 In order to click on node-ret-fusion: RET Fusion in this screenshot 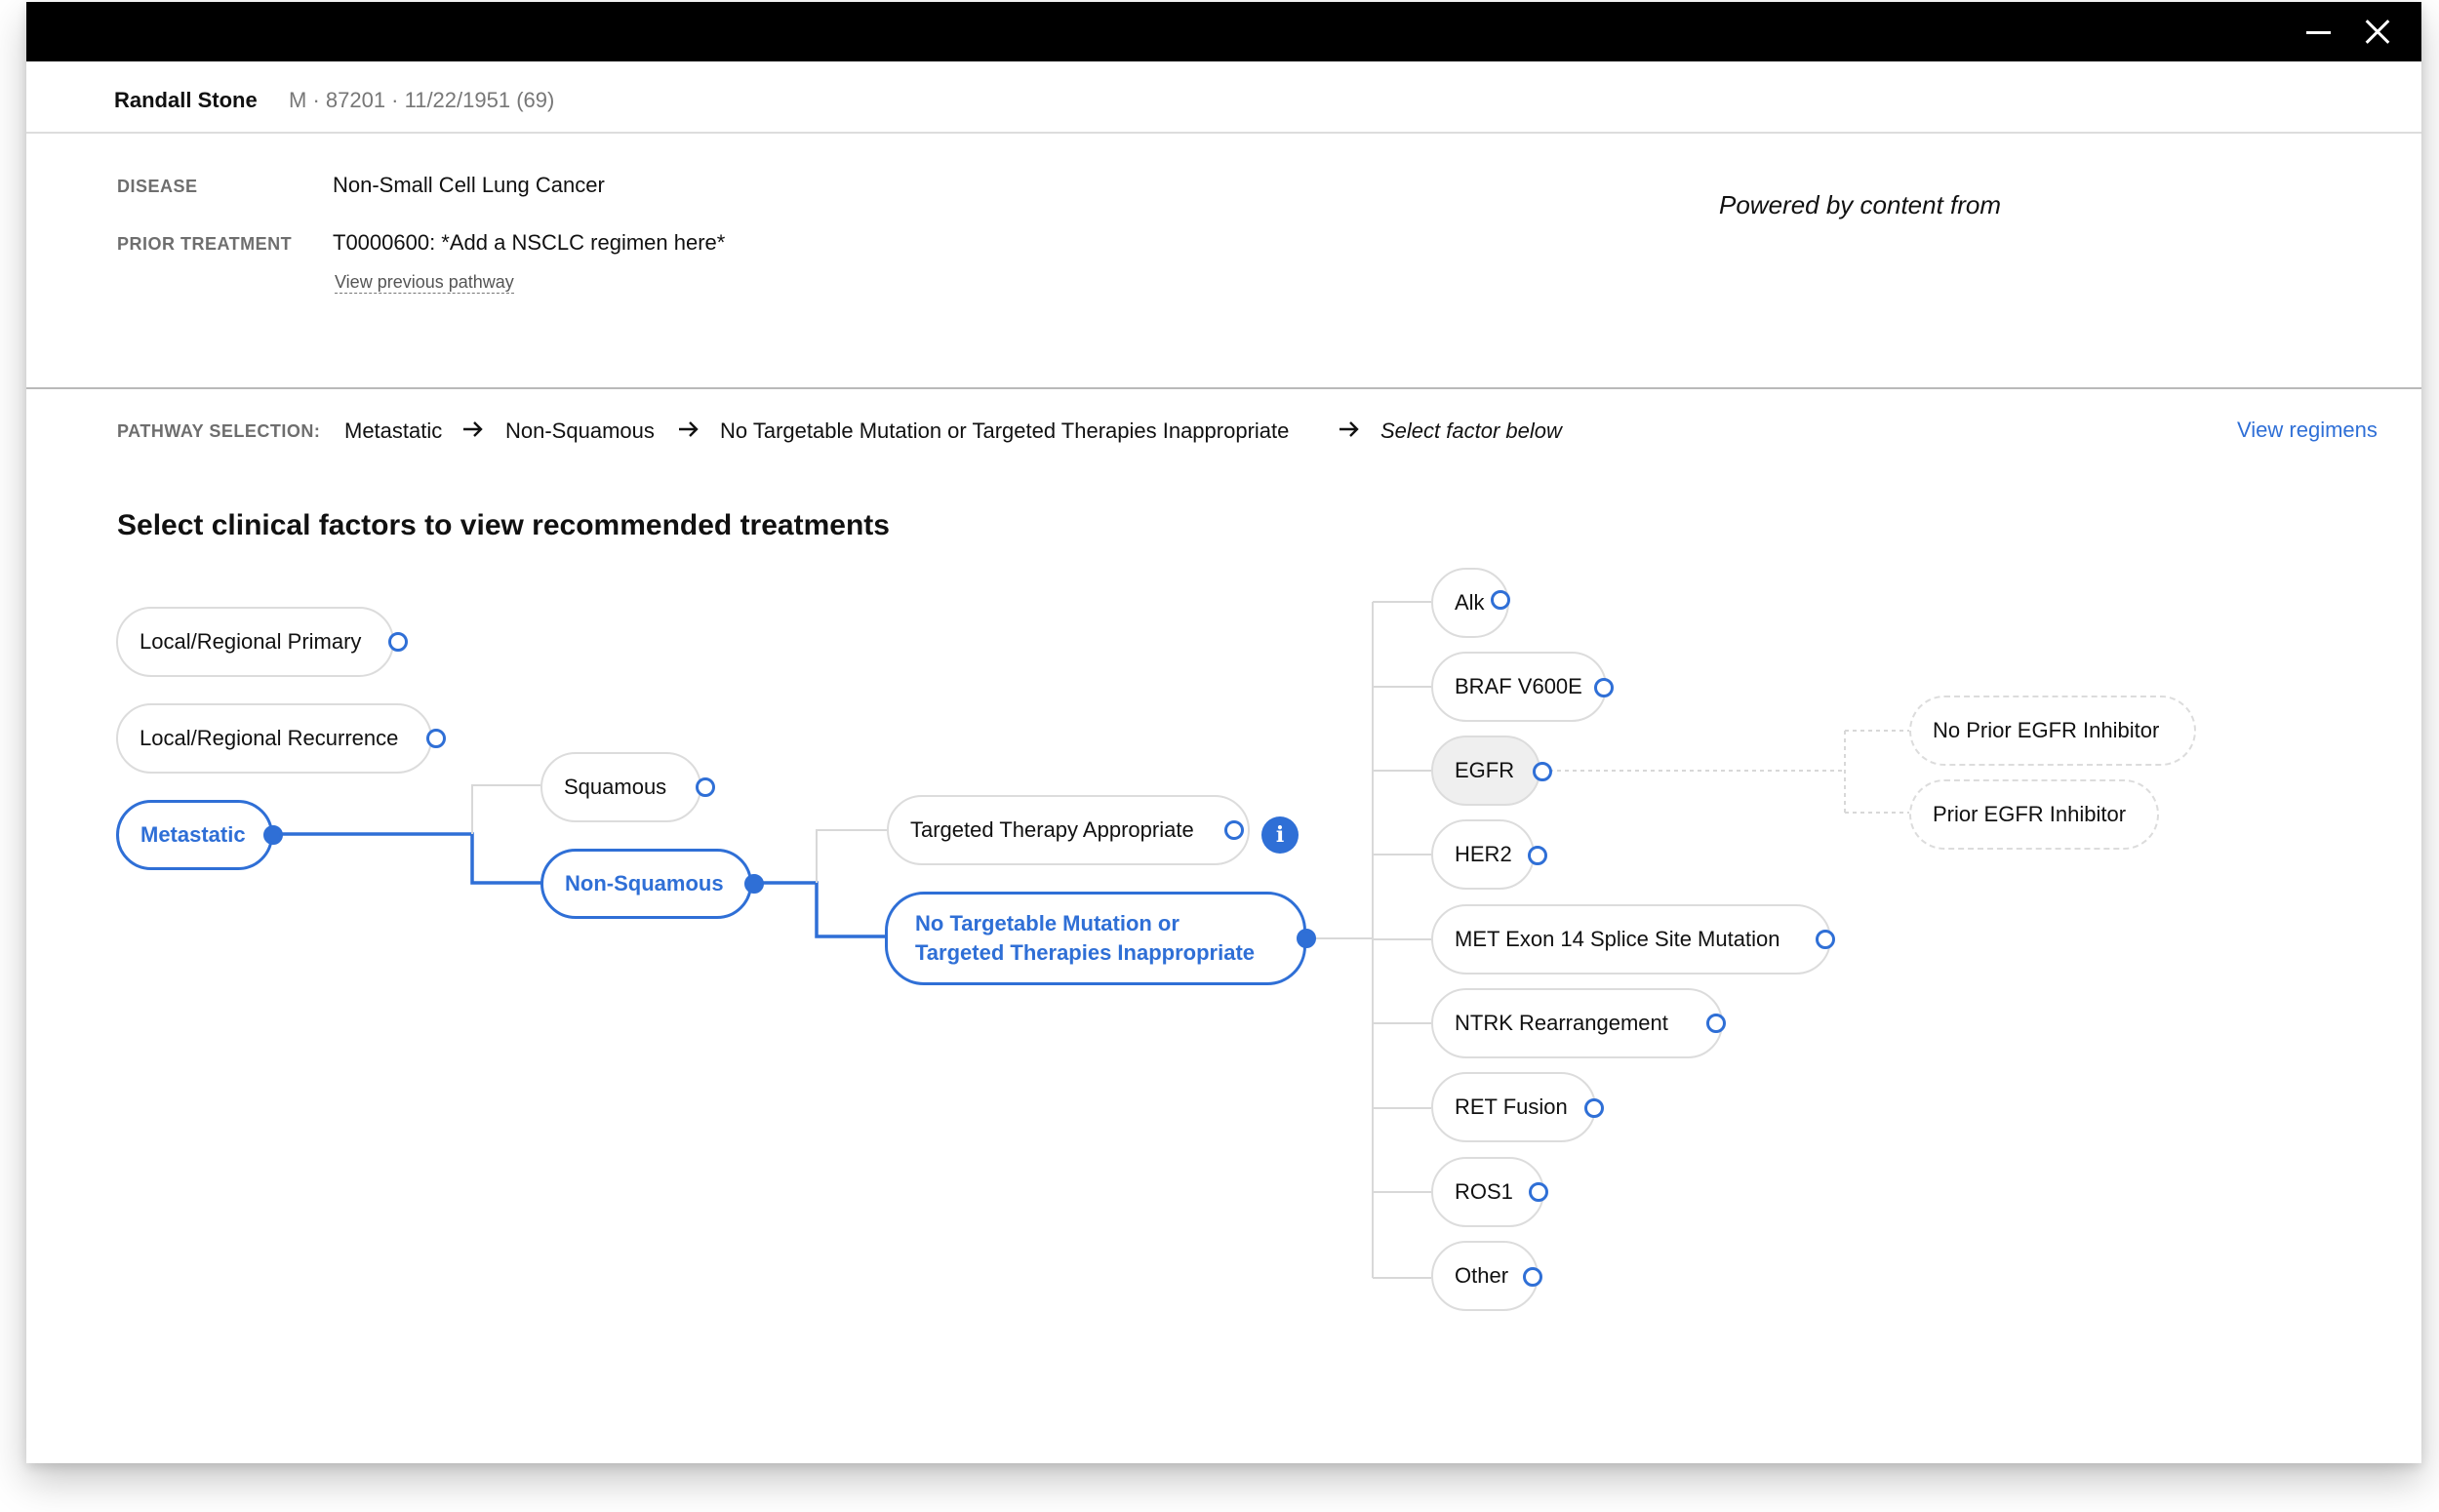, I will do `click(1514, 1107)`.